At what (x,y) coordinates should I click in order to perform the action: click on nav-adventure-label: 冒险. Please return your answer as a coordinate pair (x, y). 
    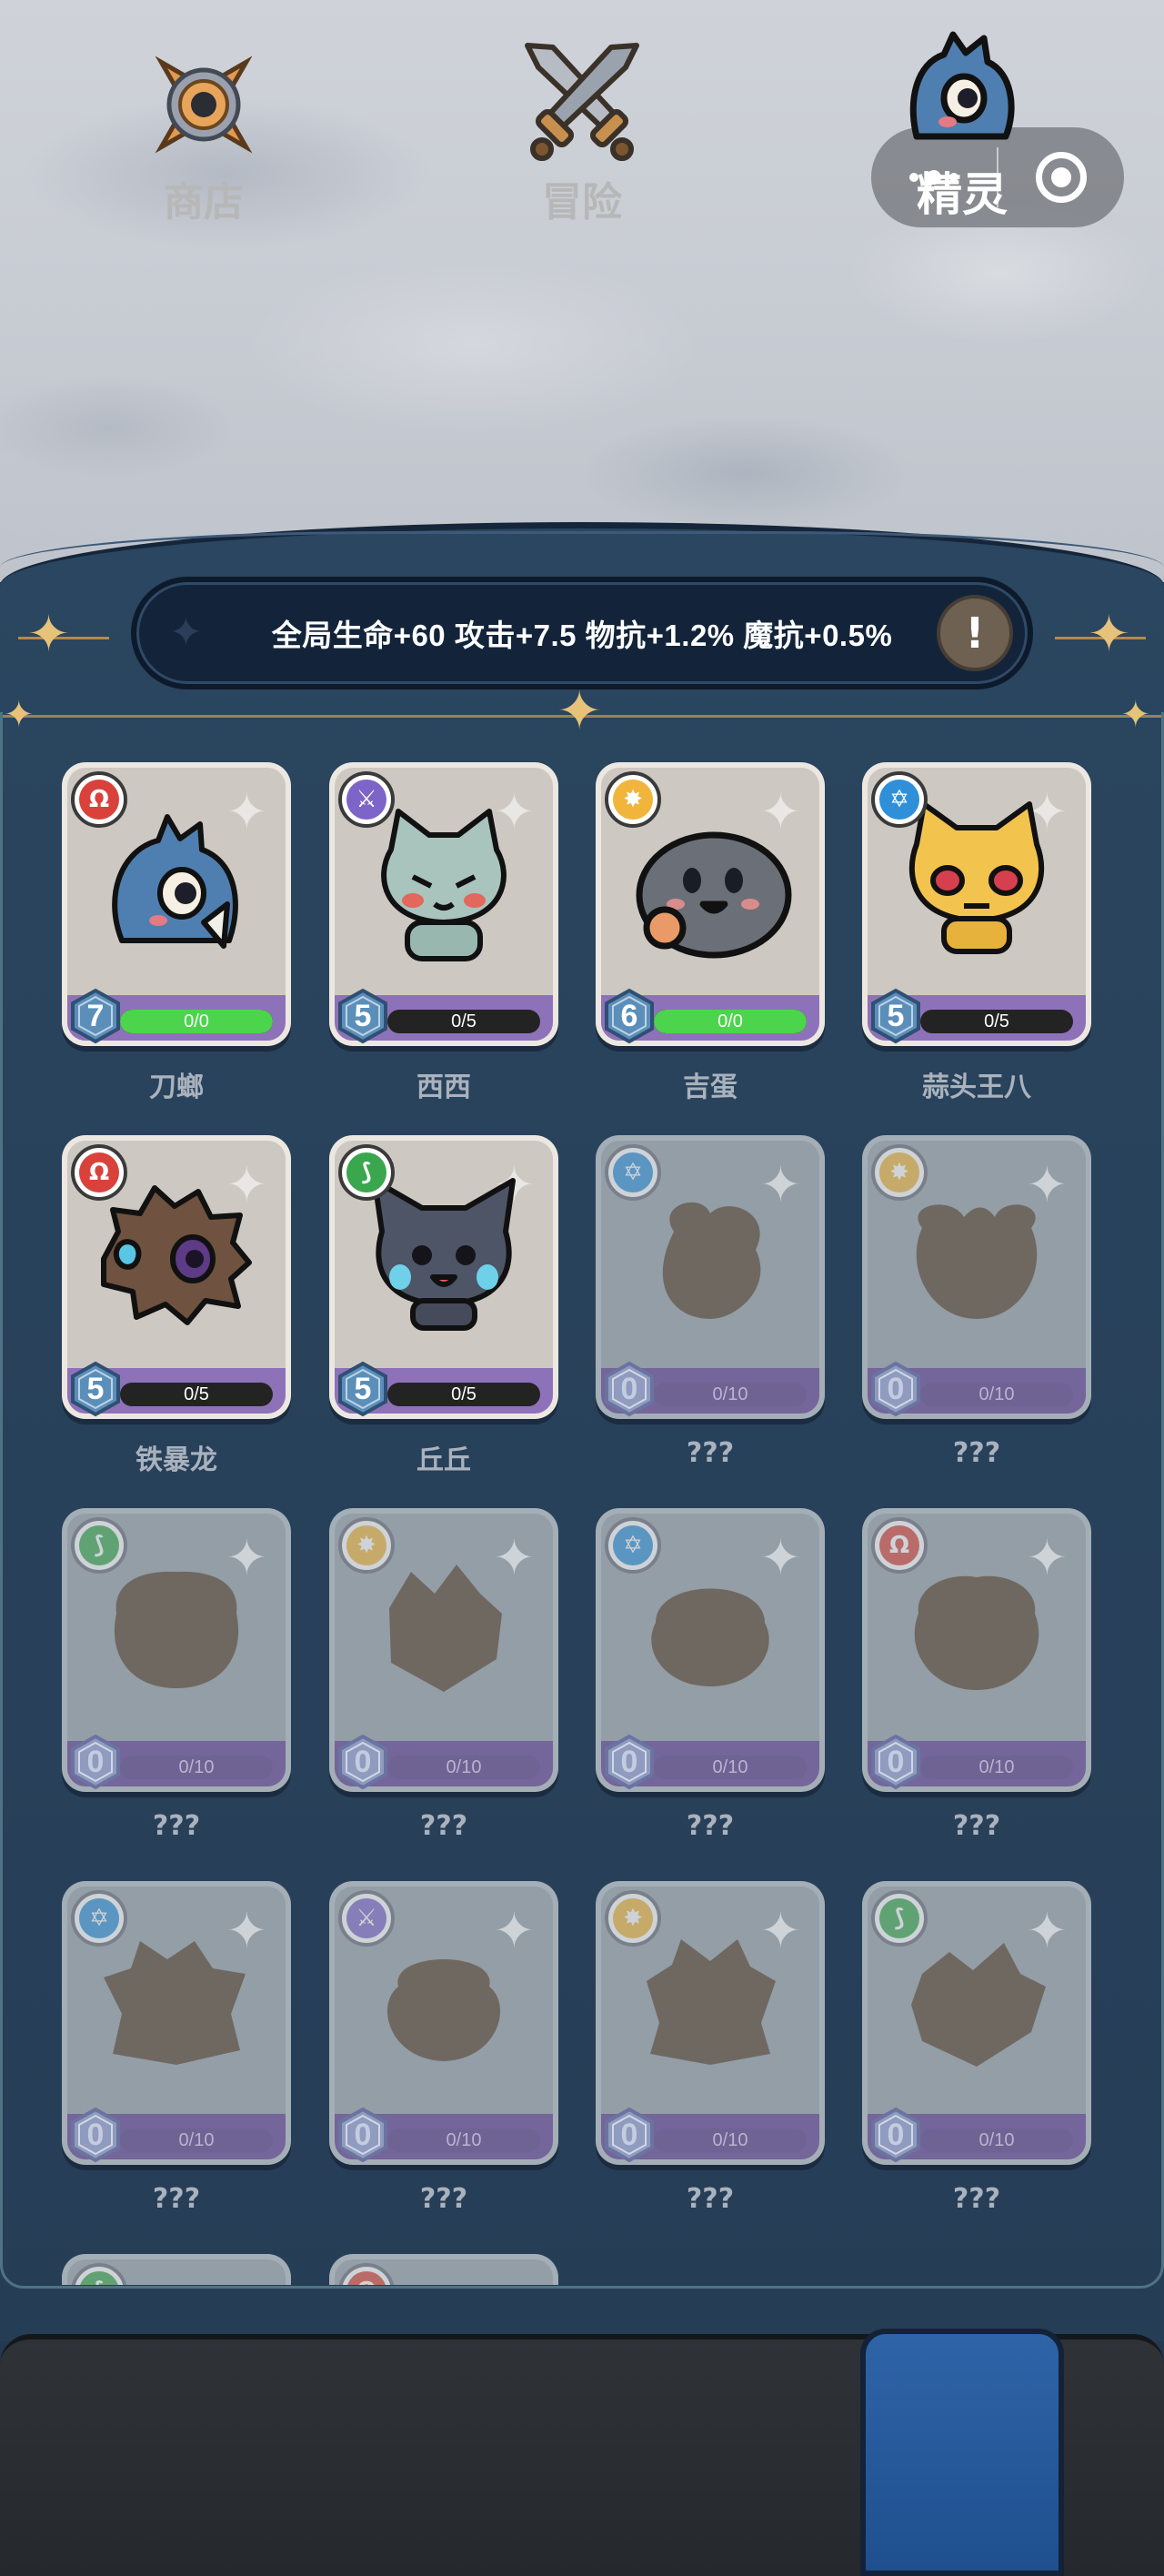
    Looking at the image, I should click on (582, 202).